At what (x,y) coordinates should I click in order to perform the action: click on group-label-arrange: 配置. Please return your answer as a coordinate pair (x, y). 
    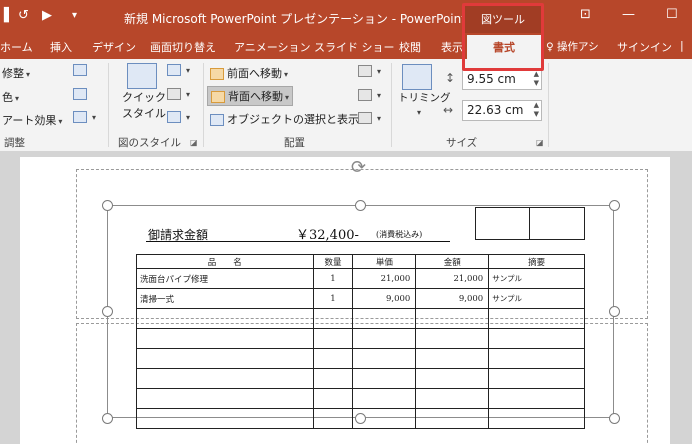
    Looking at the image, I should click on (294, 143).